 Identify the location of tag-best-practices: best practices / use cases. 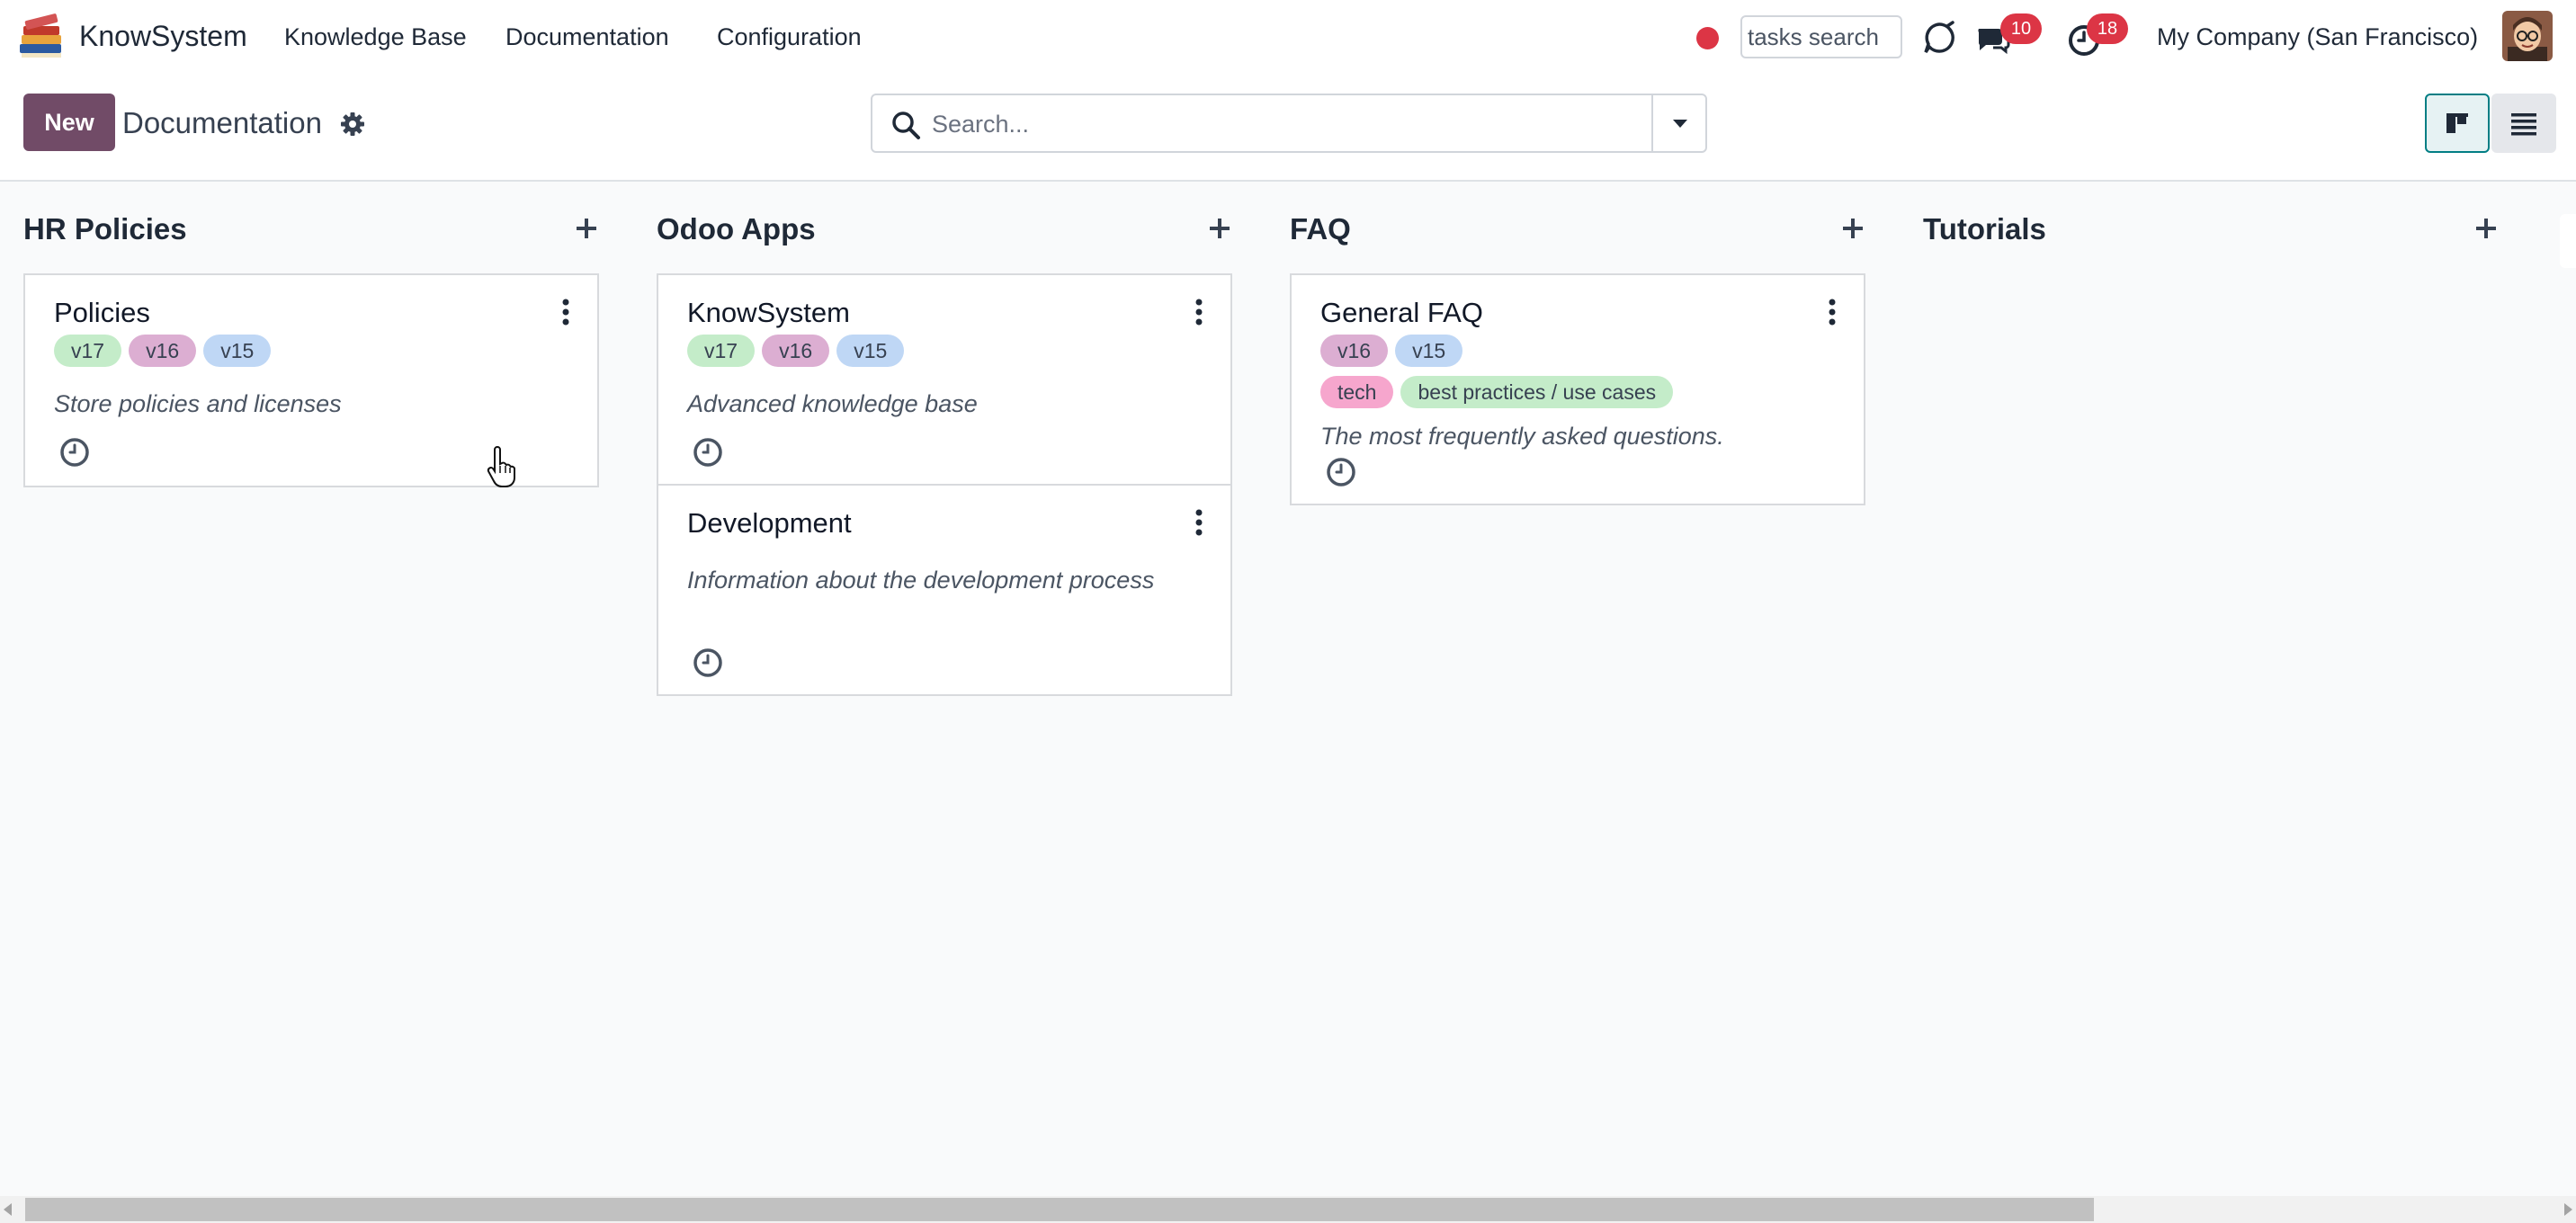
(1537, 392).